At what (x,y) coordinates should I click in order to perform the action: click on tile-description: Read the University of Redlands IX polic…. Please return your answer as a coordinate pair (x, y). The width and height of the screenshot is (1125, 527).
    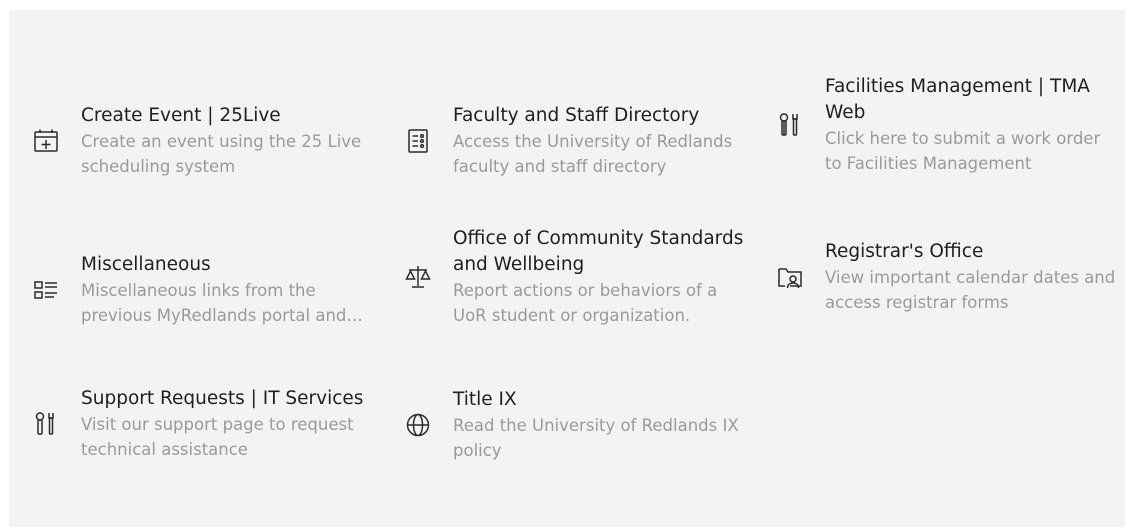
    Looking at the image, I should click on (596, 438).